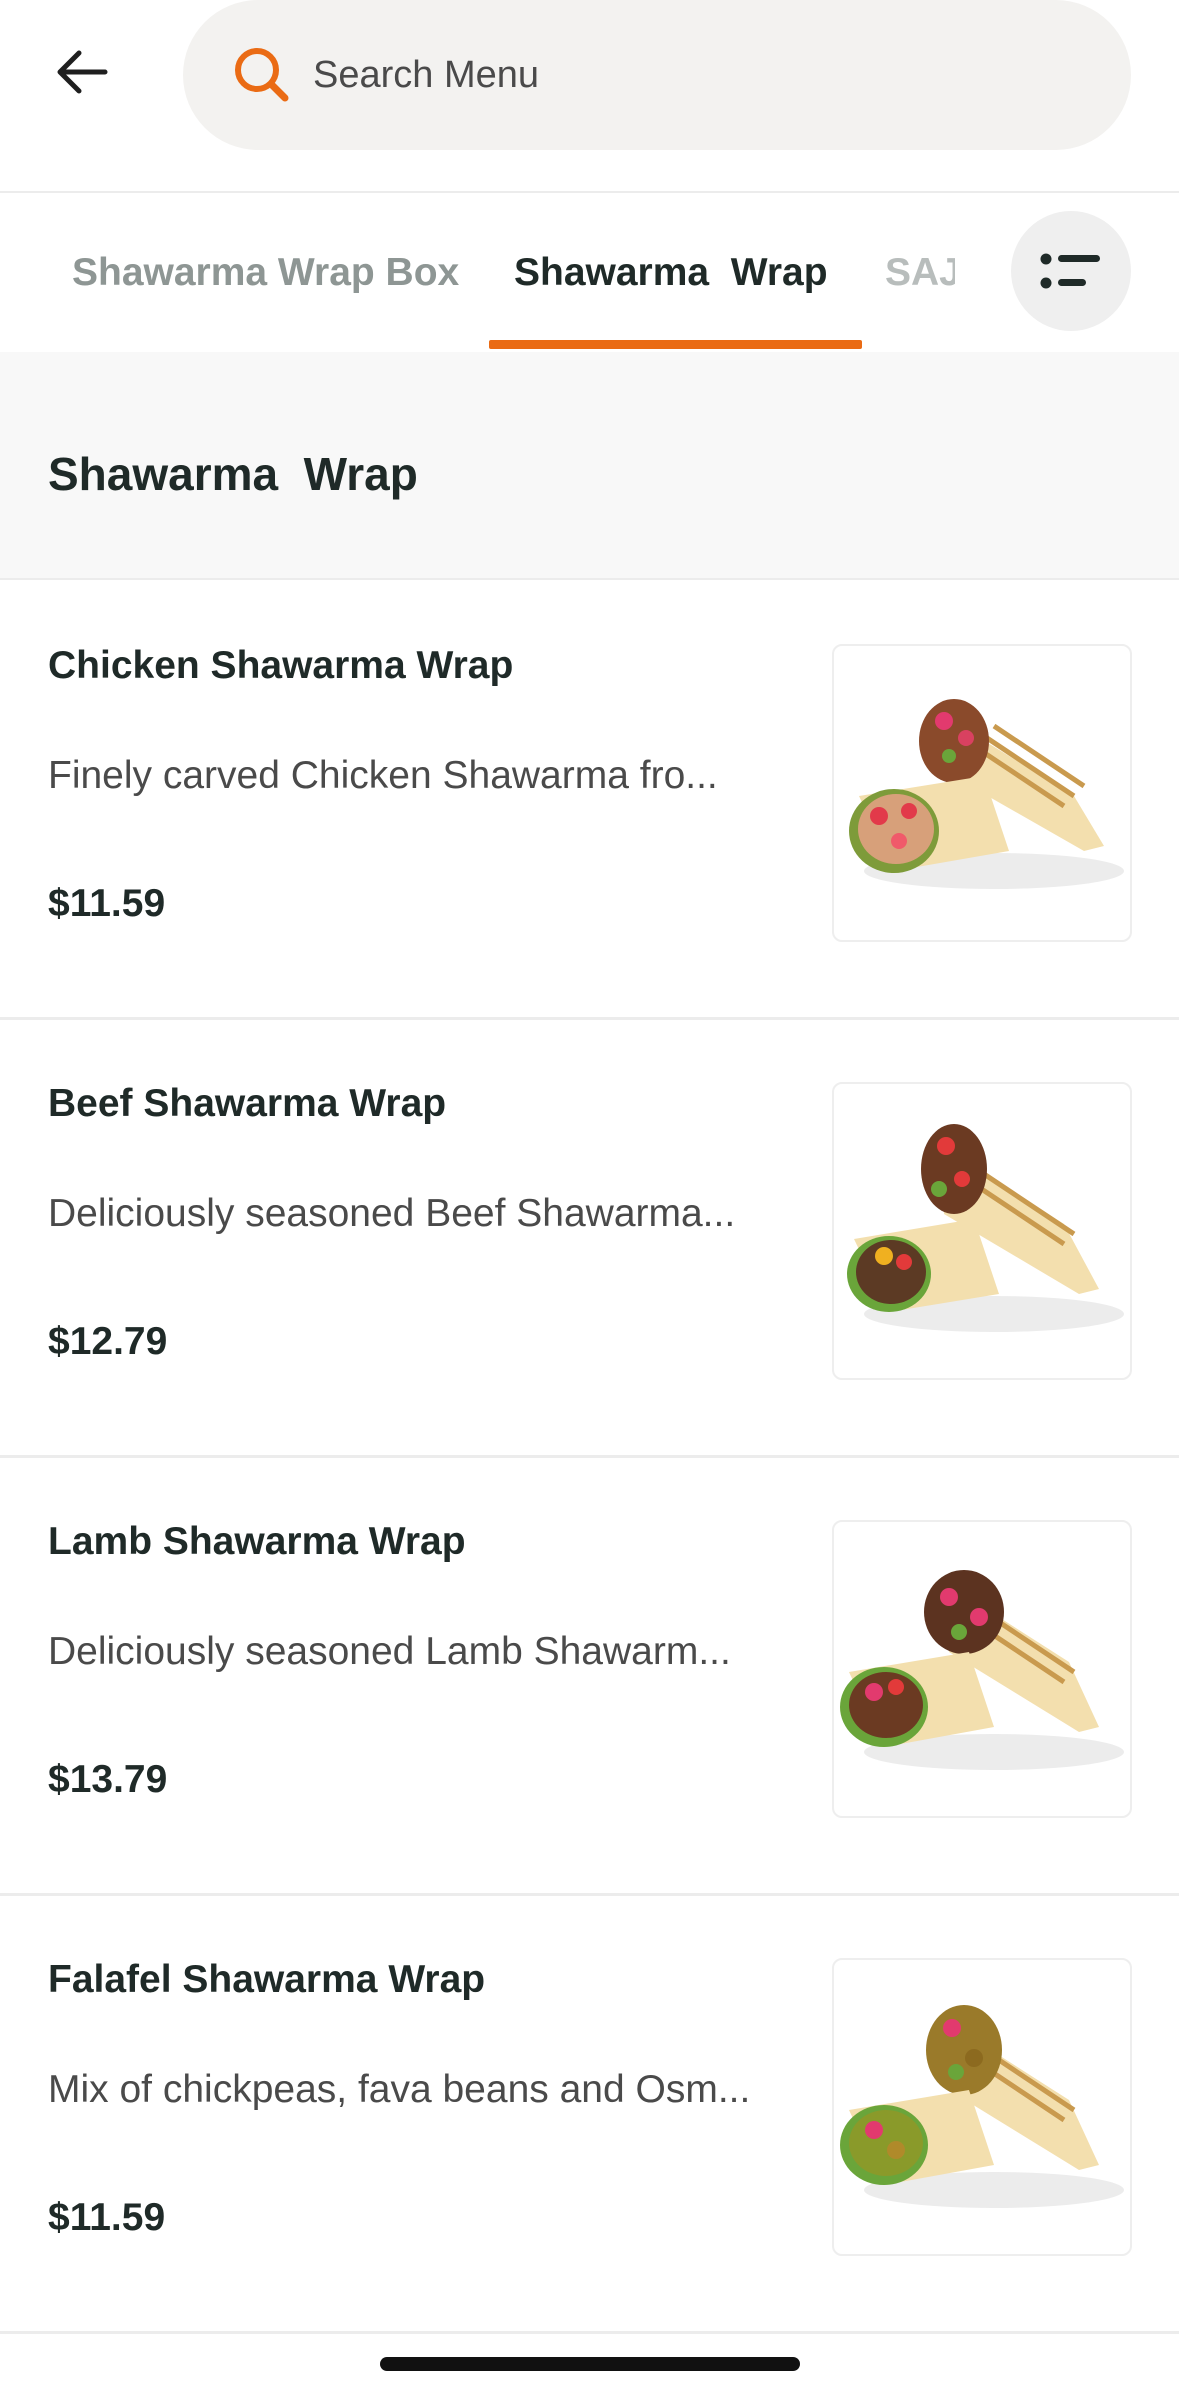 The width and height of the screenshot is (1179, 2396). What do you see at coordinates (982, 1669) in the screenshot?
I see `lamb-shawarma-wrap-image` at bounding box center [982, 1669].